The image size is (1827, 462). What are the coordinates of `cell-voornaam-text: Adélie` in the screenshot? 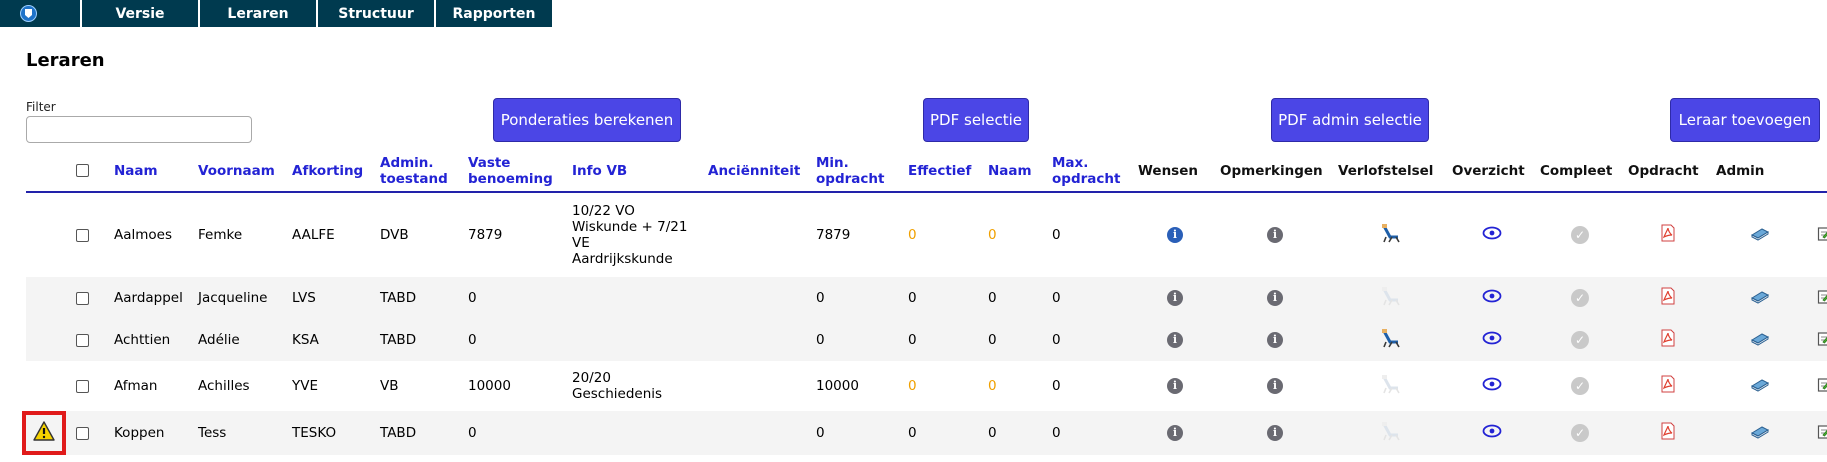 It's located at (219, 340).